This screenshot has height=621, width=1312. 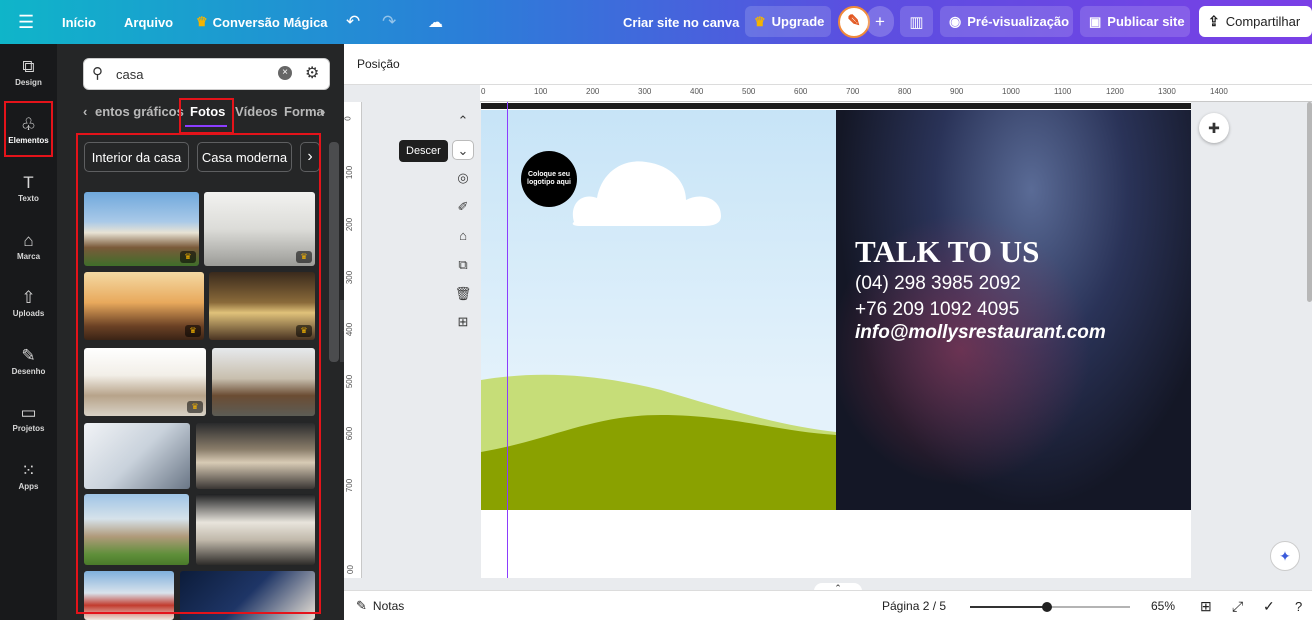 I want to click on ruler-tick: 1000, so click(x=1011, y=91).